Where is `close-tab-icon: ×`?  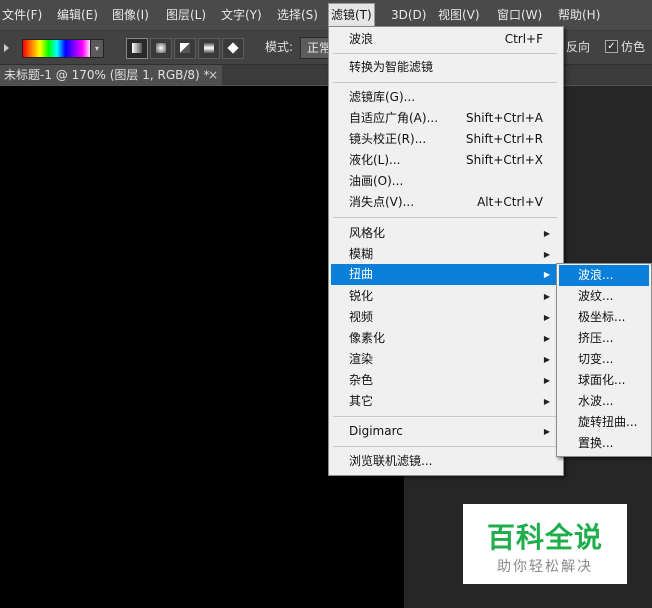 close-tab-icon: × is located at coordinates (213, 75).